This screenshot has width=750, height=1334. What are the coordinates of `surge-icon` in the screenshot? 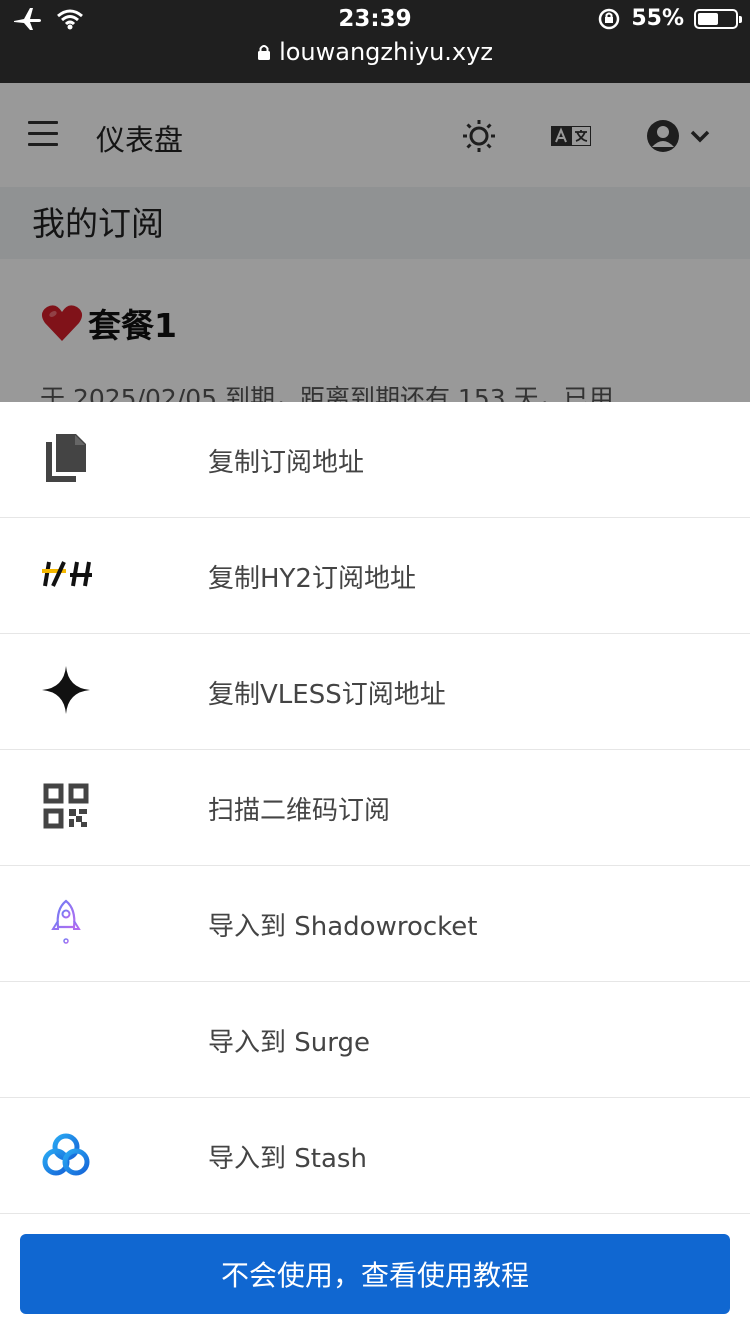 It's located at (64, 1038).